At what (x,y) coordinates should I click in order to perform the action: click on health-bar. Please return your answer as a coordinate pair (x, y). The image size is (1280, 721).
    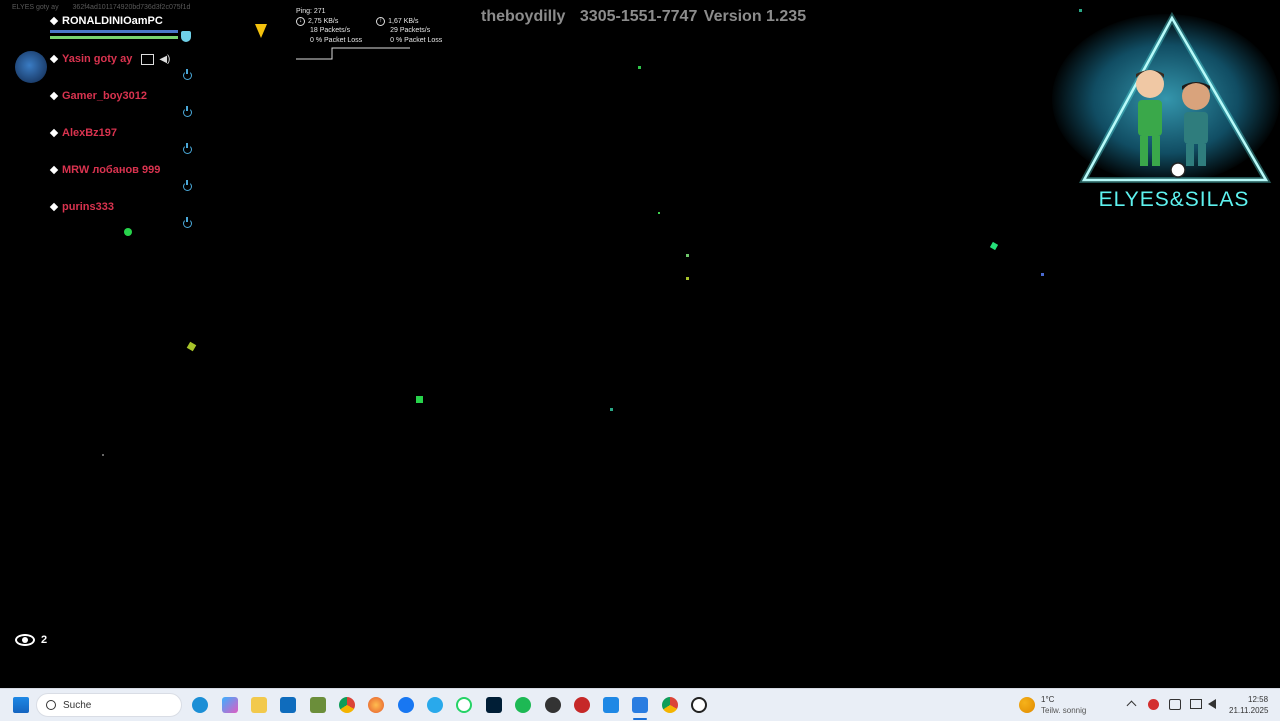
    Looking at the image, I should click on (114, 31).